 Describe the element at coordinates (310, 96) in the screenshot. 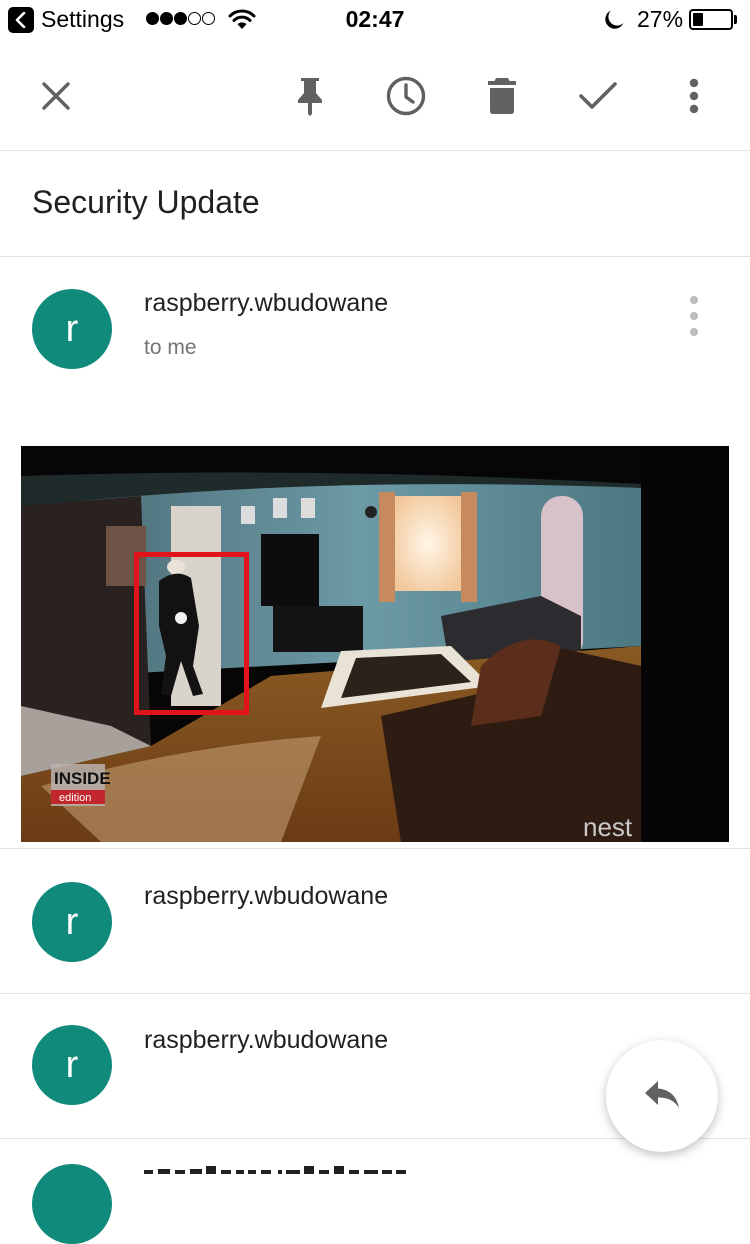

I see `pin-icon` at that location.